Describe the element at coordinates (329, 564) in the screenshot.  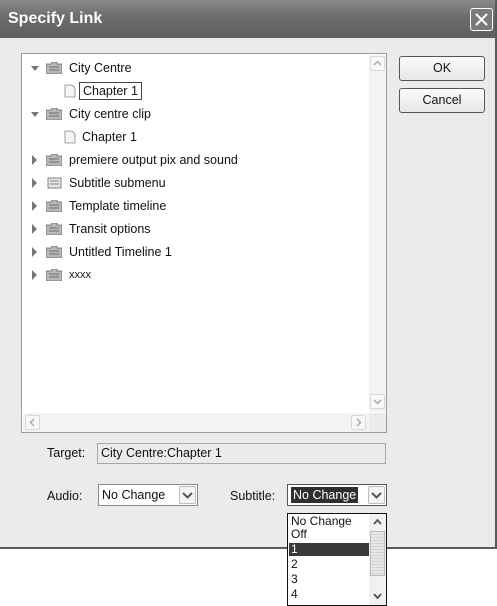
I see `subtitle-option-2: 2` at that location.